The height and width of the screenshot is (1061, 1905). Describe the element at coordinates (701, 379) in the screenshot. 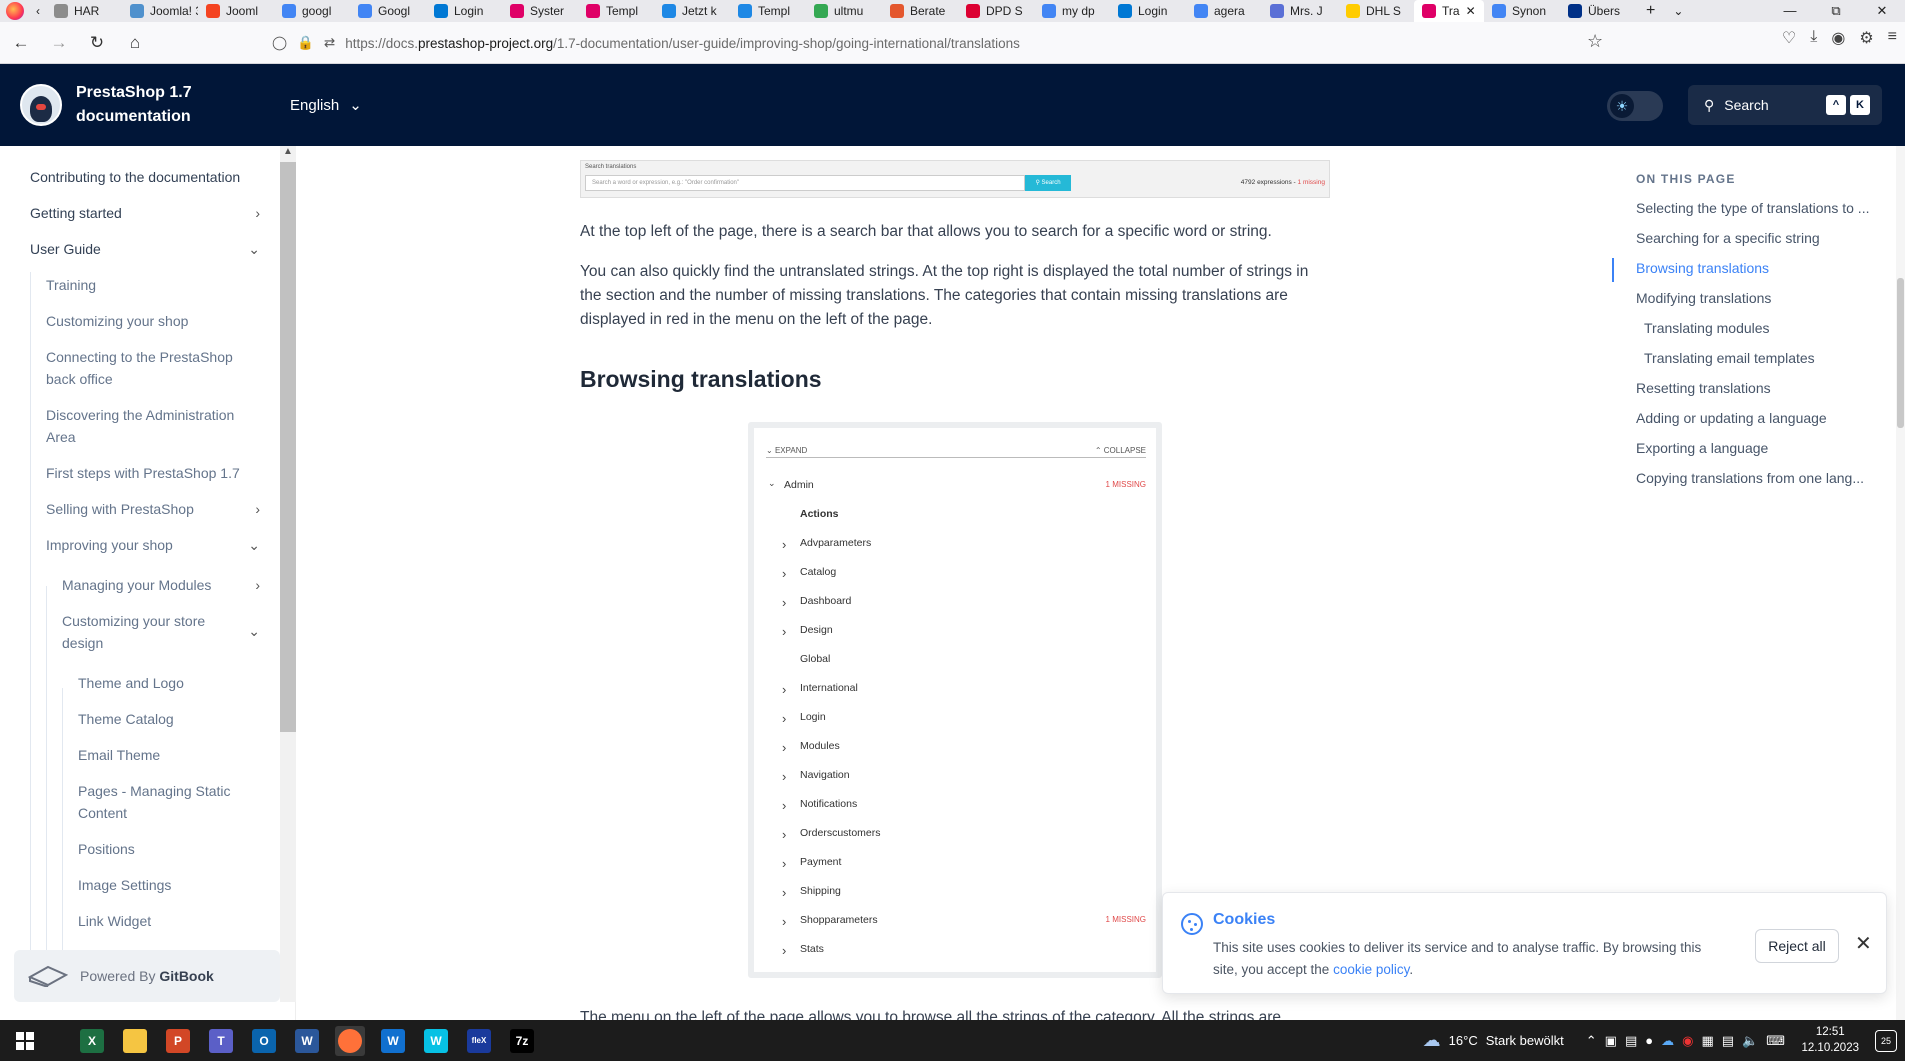

I see `section-heading-browsing: Browsing translations` at that location.